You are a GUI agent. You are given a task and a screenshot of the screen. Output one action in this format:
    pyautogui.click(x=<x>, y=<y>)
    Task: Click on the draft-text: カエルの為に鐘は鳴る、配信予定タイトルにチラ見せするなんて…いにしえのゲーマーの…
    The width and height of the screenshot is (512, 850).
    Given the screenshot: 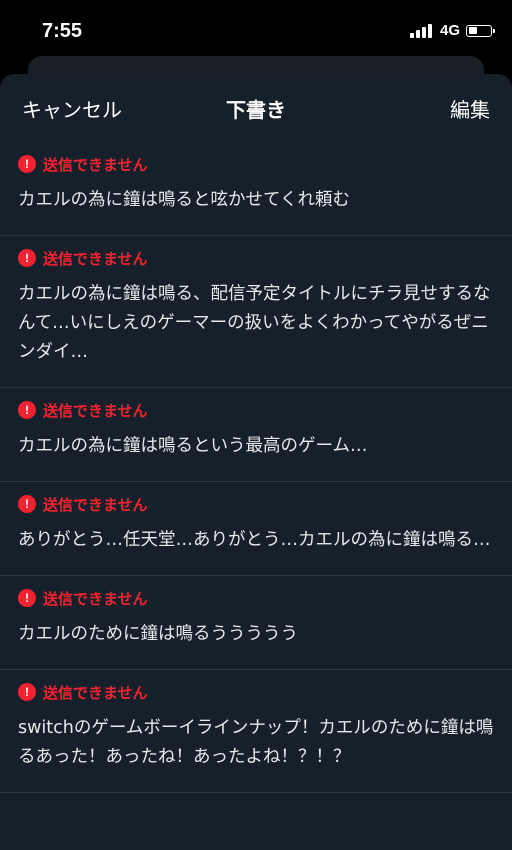 What is the action you would take?
    pyautogui.click(x=254, y=323)
    